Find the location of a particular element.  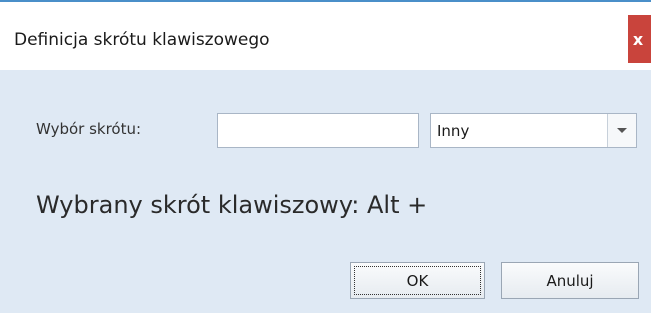

chevron-down-icon is located at coordinates (622, 130).